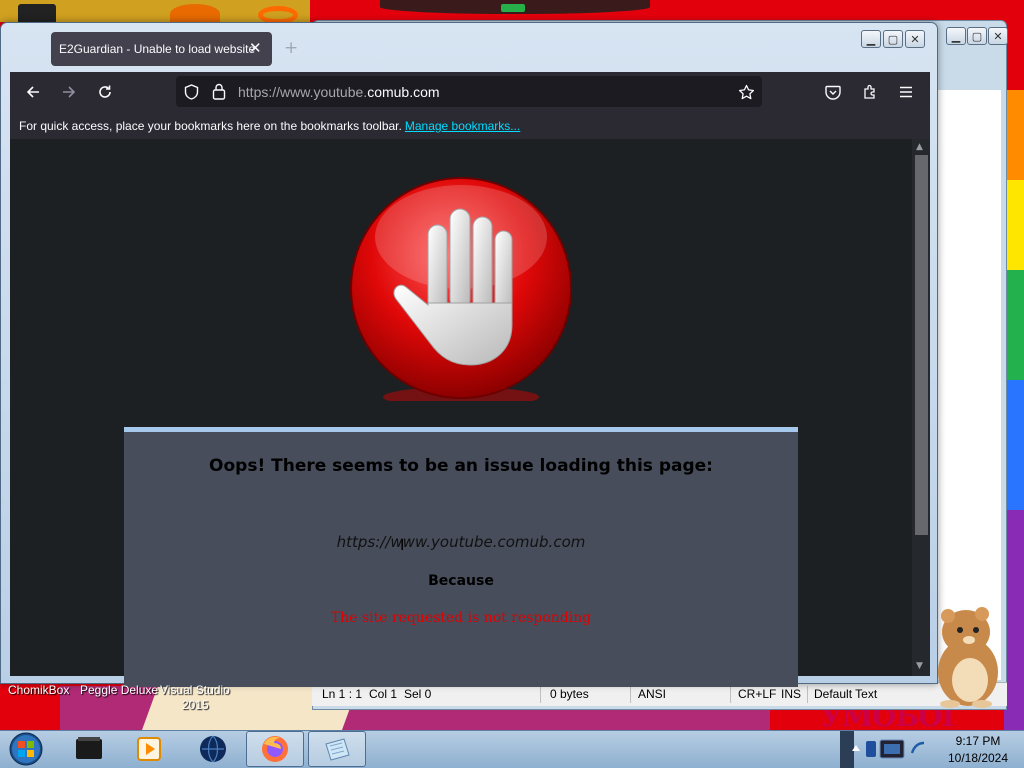 This screenshot has height=768, width=1024. What do you see at coordinates (569, 694) in the screenshot?
I see `status-size: 0 bytes` at bounding box center [569, 694].